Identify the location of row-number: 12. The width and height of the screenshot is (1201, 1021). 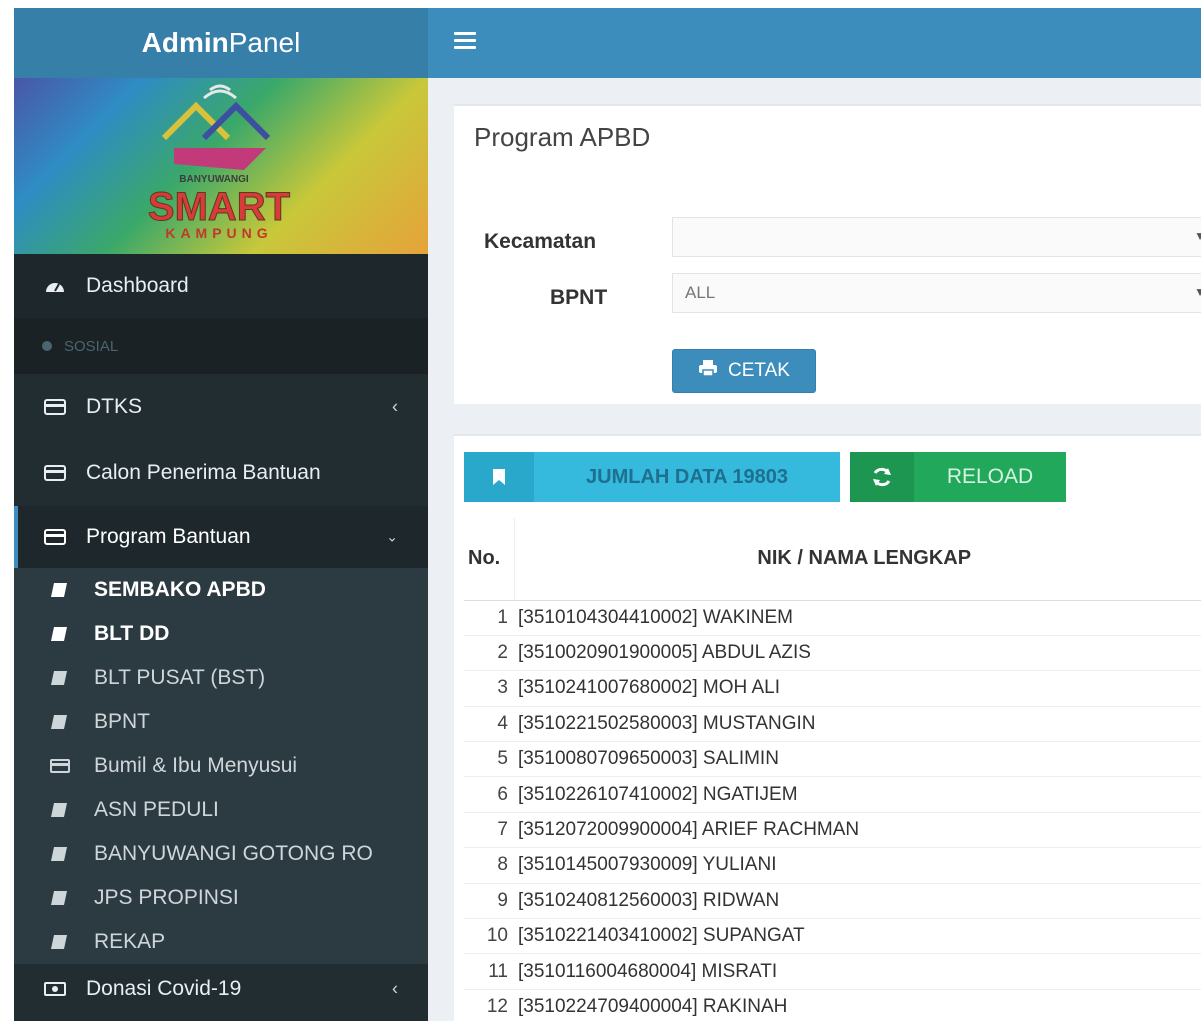
(489, 1004).